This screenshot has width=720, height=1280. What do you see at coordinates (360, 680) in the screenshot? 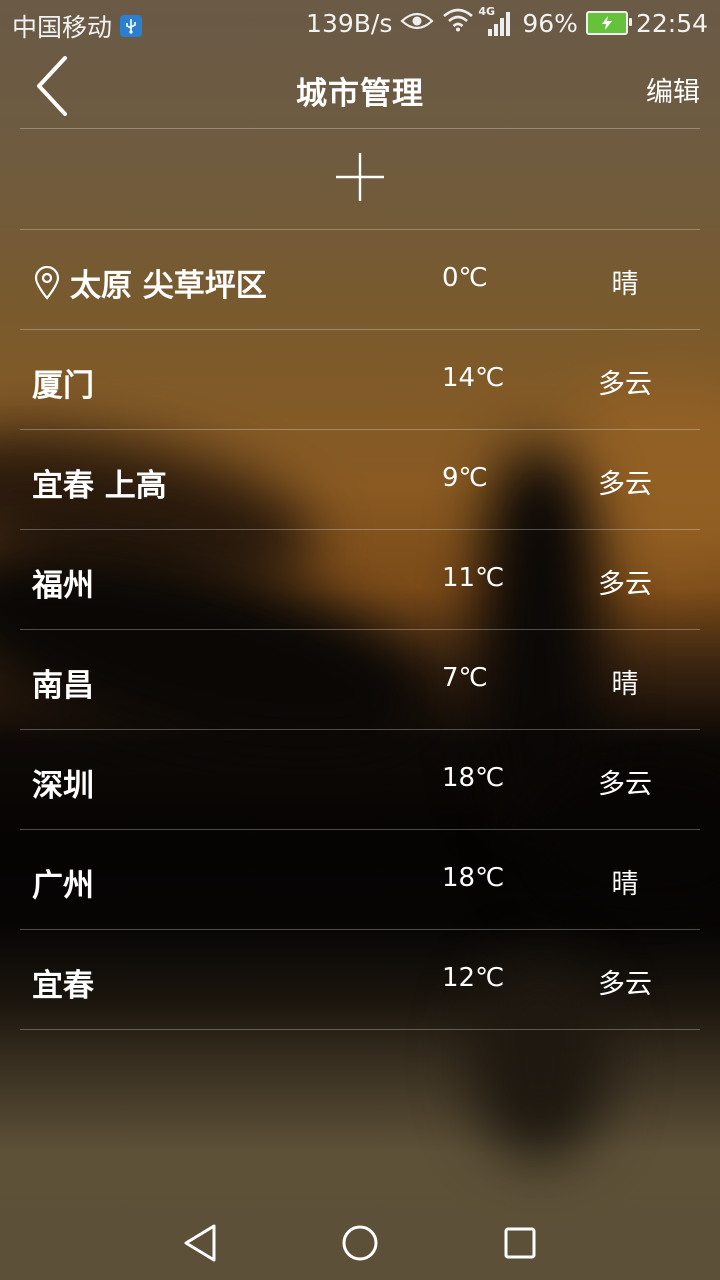
I see `city-row: 南昌 7℃ 晴` at bounding box center [360, 680].